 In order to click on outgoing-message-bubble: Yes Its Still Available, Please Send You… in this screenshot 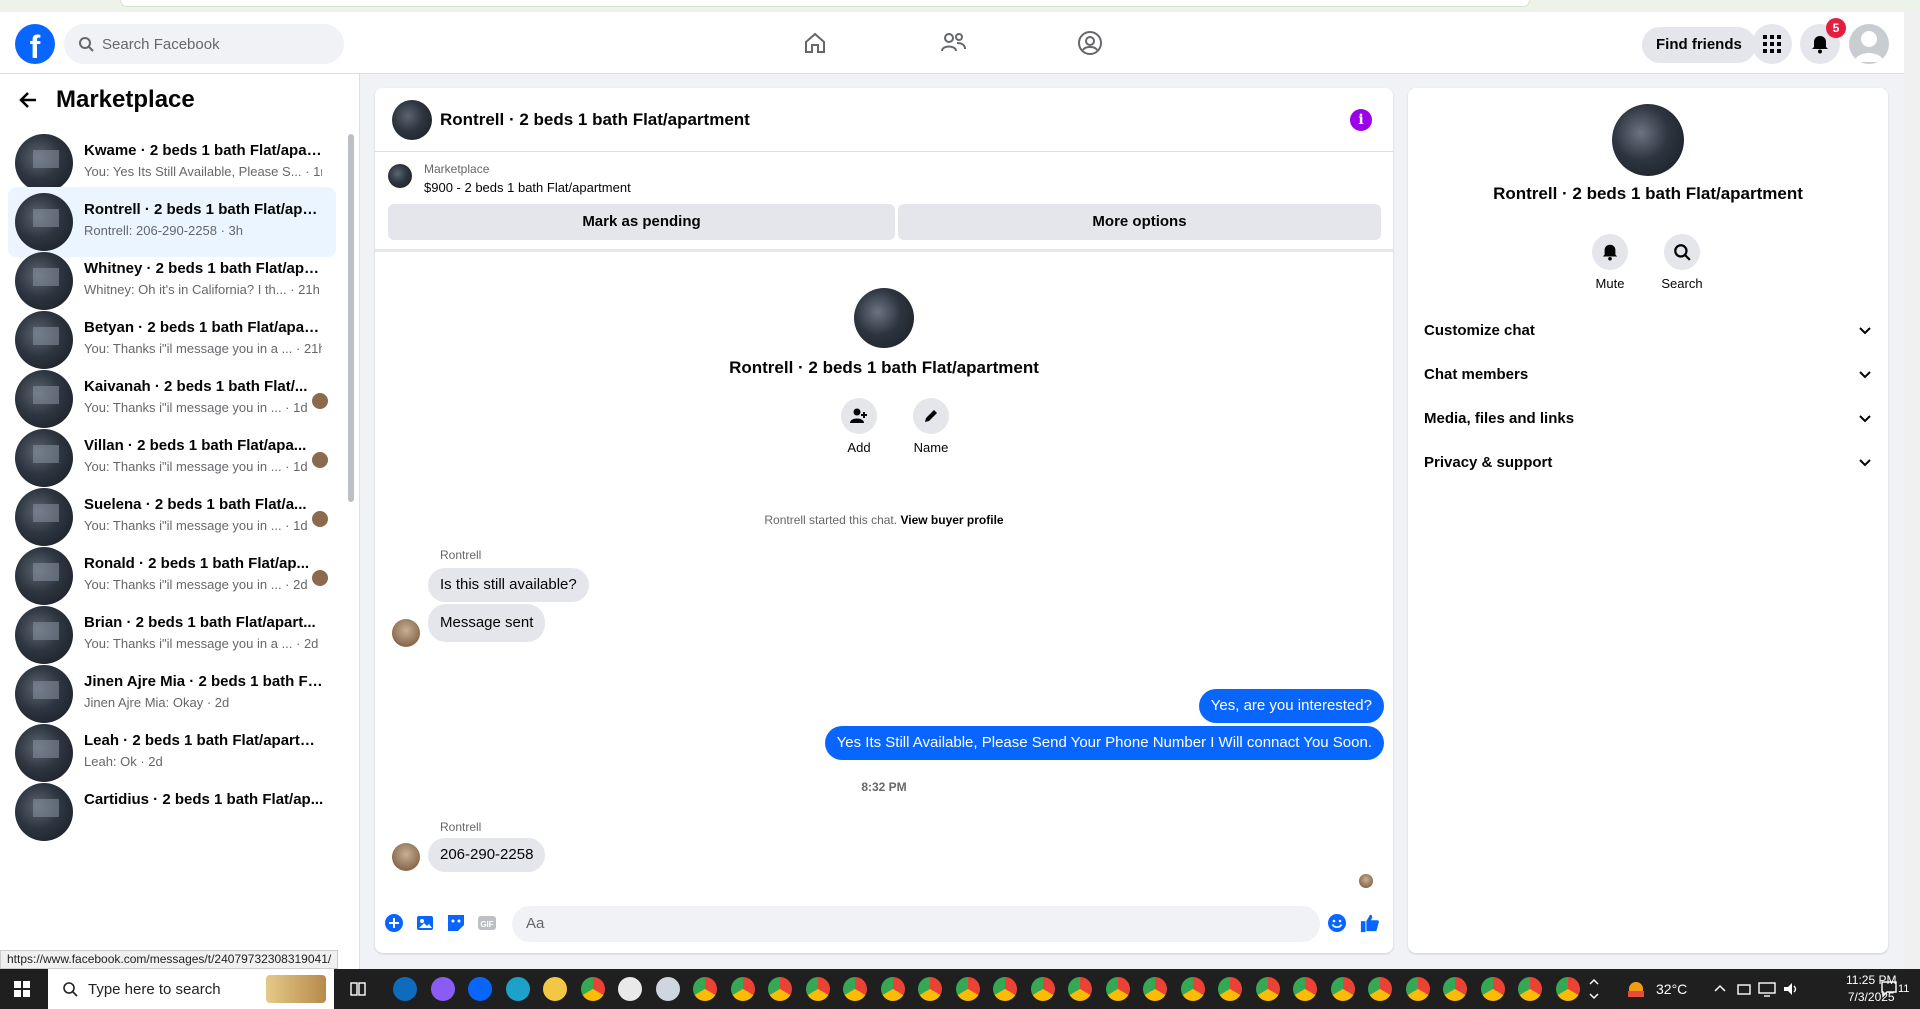, I will do `click(1104, 743)`.